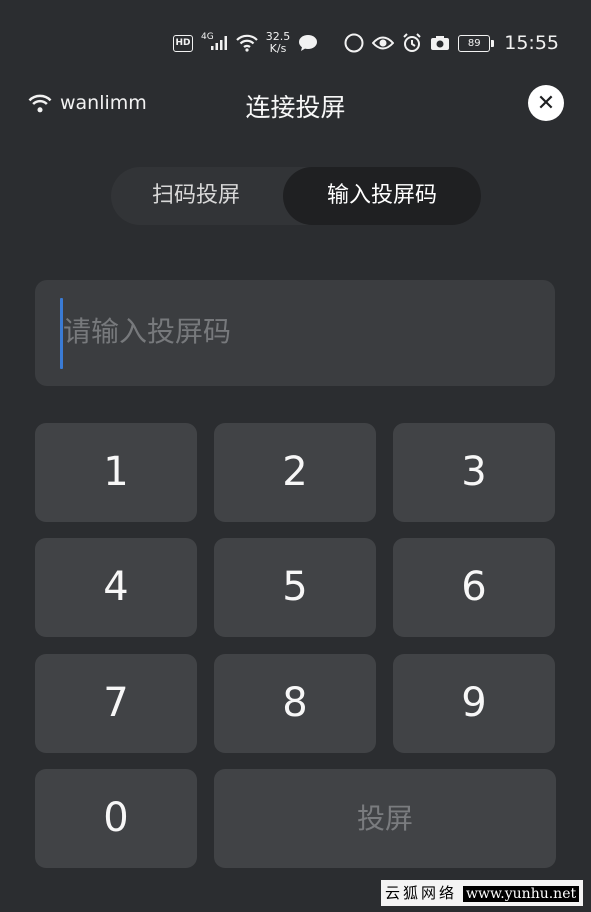  Describe the element at coordinates (383, 43) in the screenshot. I see `eye-comfort-icon` at that location.